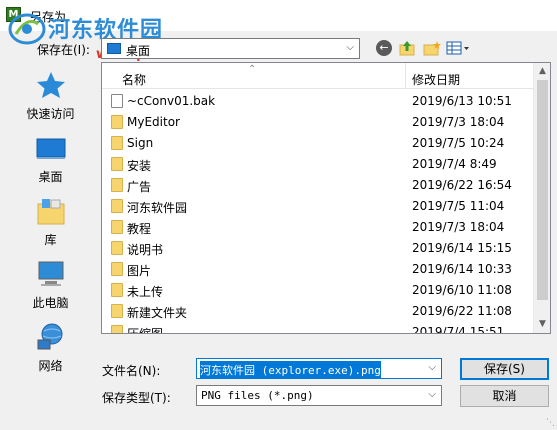 The width and height of the screenshot is (557, 430). I want to click on libraries-icon, so click(51, 212).